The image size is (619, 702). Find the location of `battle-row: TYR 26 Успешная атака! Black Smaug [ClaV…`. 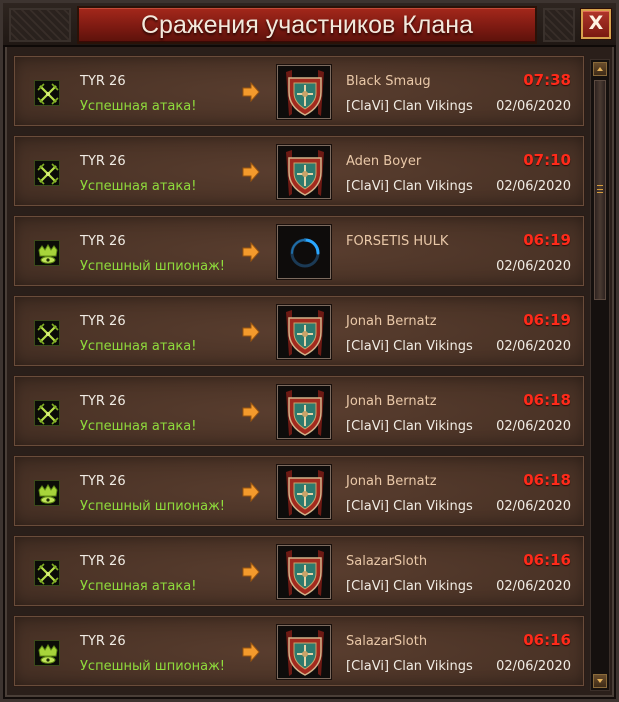

battle-row: TYR 26 Успешная атака! Black Smaug [ClaV… is located at coordinates (299, 91).